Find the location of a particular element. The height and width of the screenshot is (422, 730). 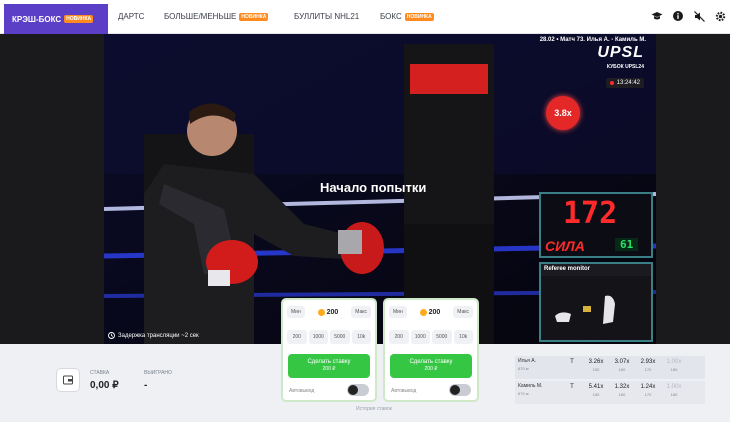

tab-crash-box: КРЭШ-БОКС НОВИНКА is located at coordinates (56, 19).